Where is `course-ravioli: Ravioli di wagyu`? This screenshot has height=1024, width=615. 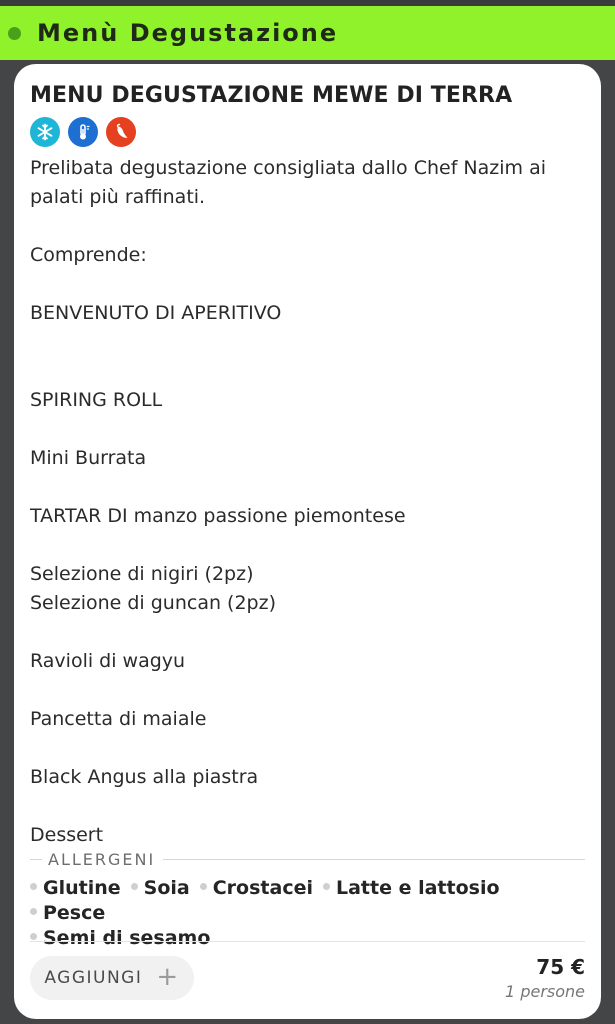
course-ravioli: Ravioli di wagyu is located at coordinates (108, 661).